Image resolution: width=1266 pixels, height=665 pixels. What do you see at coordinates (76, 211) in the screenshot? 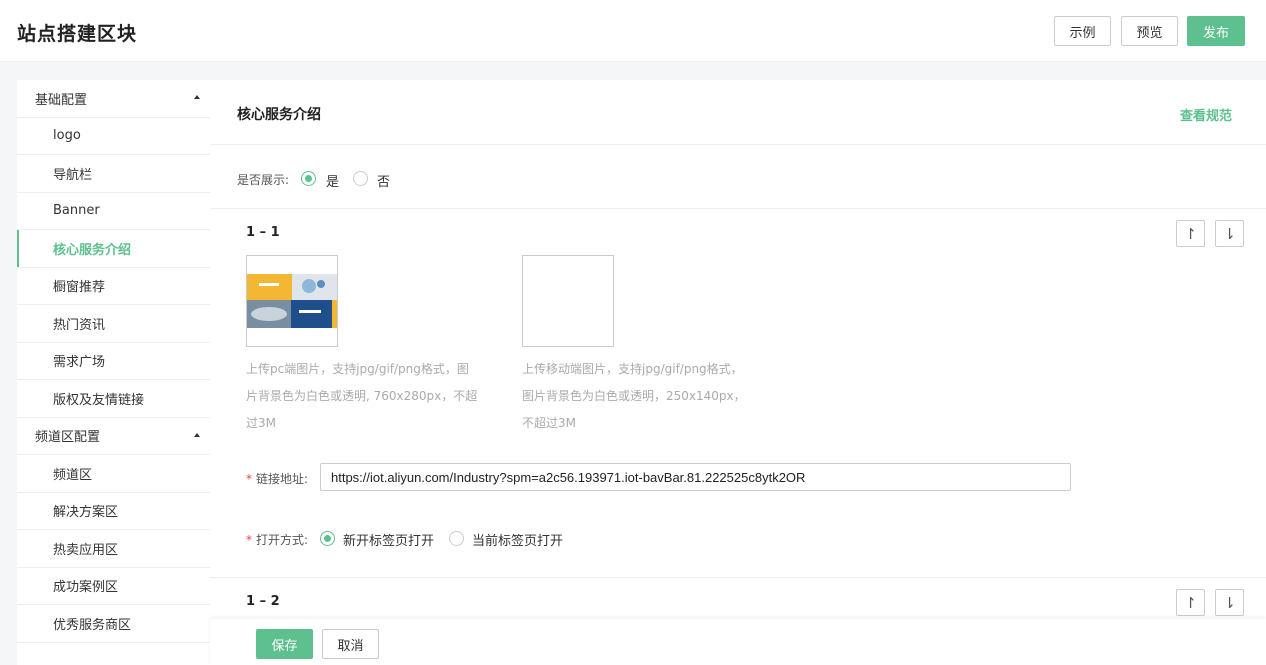
I see `sidebar-item-label: Banner` at bounding box center [76, 211].